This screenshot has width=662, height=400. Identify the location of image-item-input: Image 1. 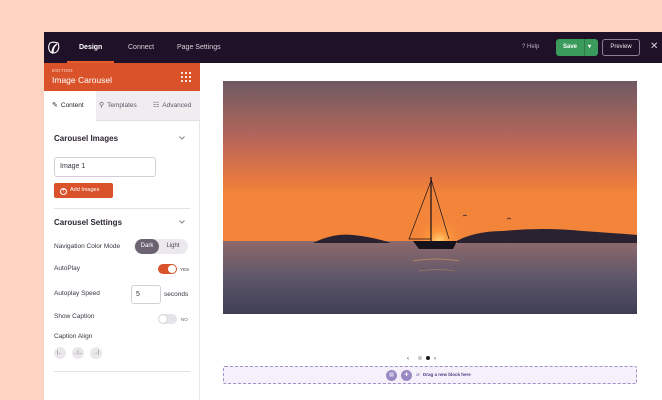
(105, 167).